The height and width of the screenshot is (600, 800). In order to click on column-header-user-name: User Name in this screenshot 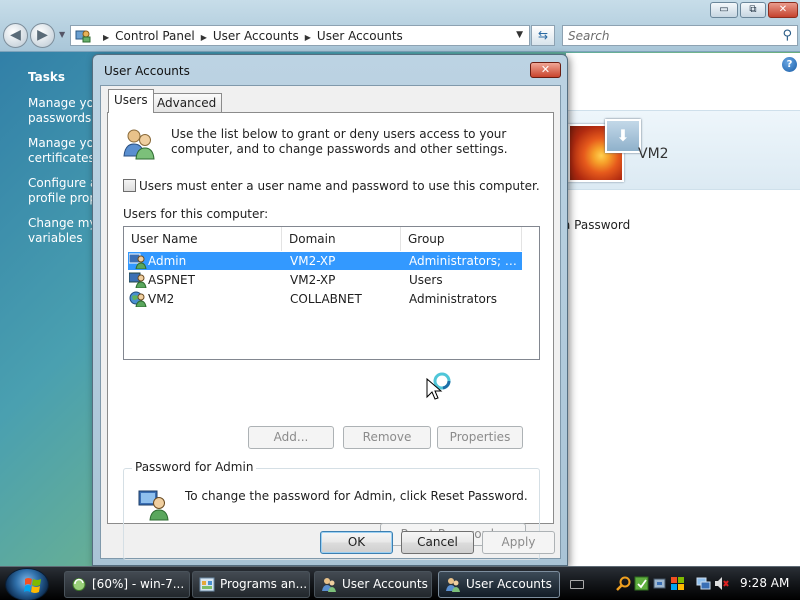, I will do `click(203, 239)`.